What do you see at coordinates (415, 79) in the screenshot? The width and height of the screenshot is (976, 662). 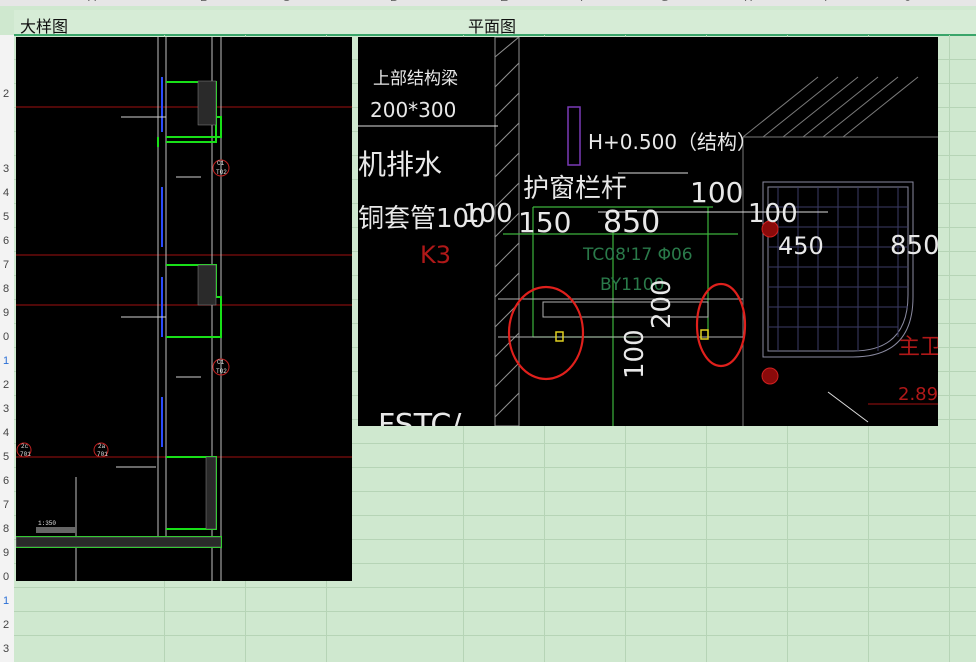 I see `plan-beam-label: 上部结构梁` at bounding box center [415, 79].